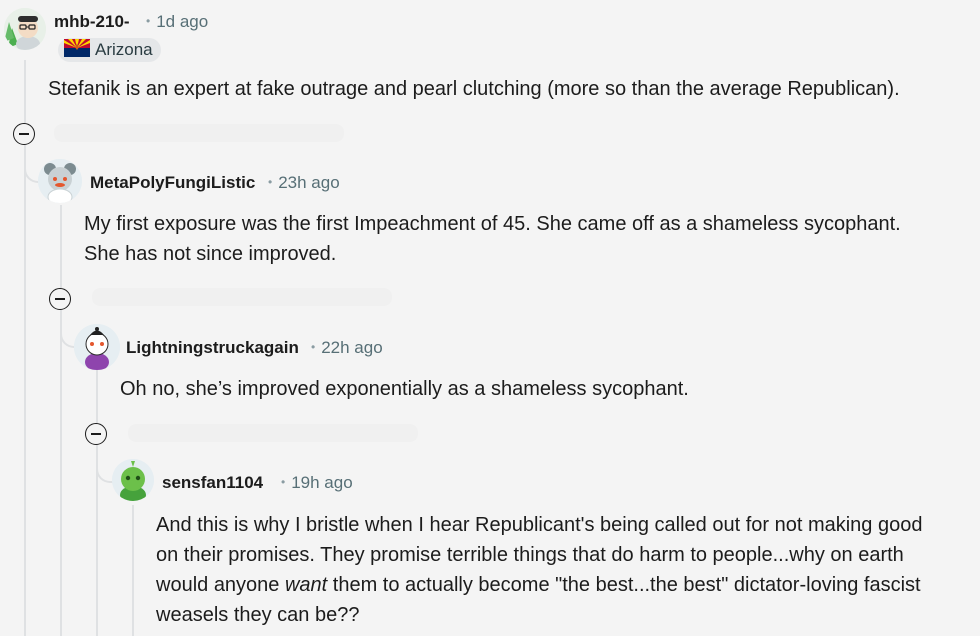 Image resolution: width=980 pixels, height=636 pixels. I want to click on comment-username: MetaPolyFungiListic, so click(172, 183).